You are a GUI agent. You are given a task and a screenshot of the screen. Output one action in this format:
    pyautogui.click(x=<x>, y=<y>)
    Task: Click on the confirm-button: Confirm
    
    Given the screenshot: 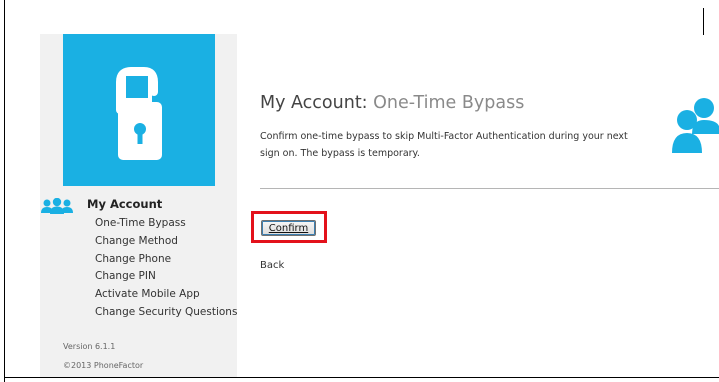 What is the action you would take?
    pyautogui.click(x=288, y=228)
    